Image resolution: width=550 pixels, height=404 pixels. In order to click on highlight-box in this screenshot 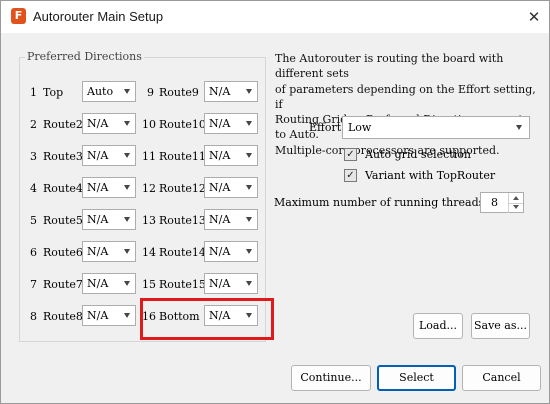, I will do `click(207, 319)`.